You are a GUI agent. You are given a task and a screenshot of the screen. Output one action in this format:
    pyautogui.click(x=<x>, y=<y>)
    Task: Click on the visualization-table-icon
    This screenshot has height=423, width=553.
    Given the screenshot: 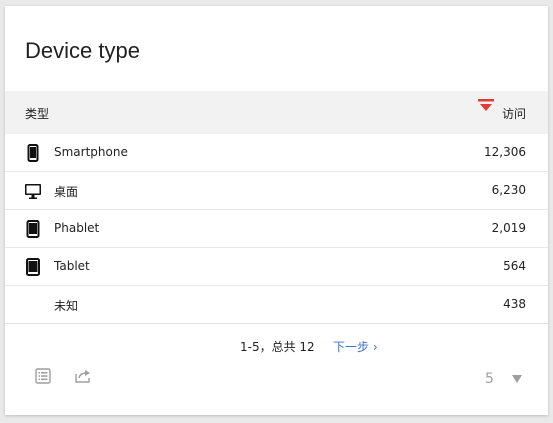 What is the action you would take?
    pyautogui.click(x=43, y=376)
    